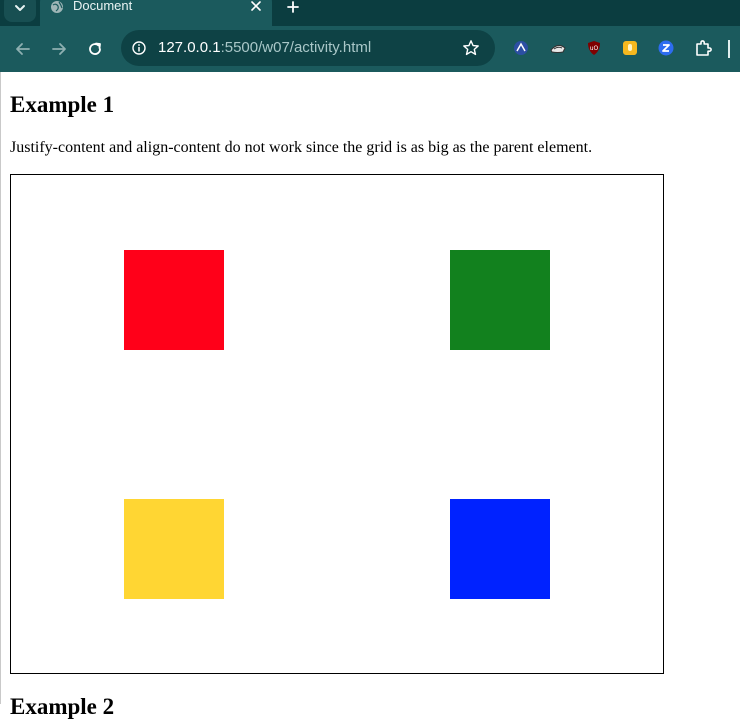 This screenshot has width=740, height=720. I want to click on browser-toolbar: 127.0.0.1:5500/w07/activity.html uO, so click(370, 49).